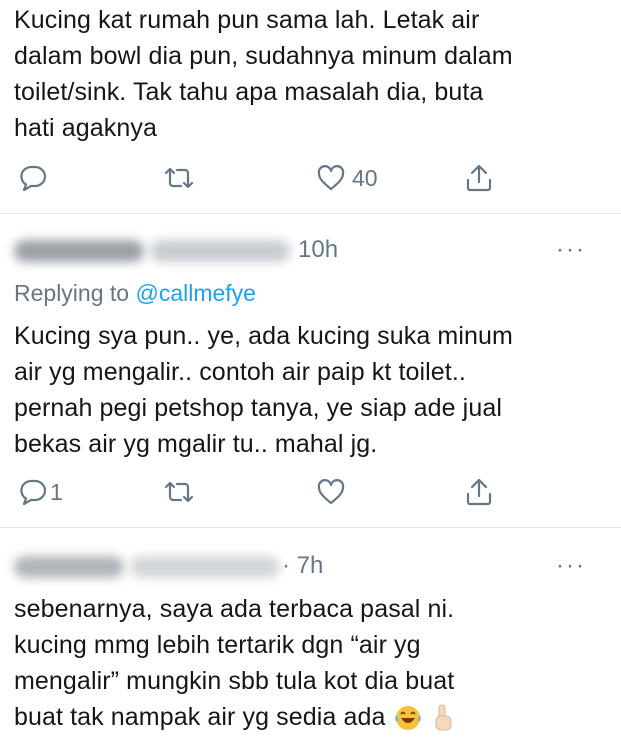 This screenshot has width=621, height=744. What do you see at coordinates (75, 293) in the screenshot?
I see `replying-label: Replying to` at bounding box center [75, 293].